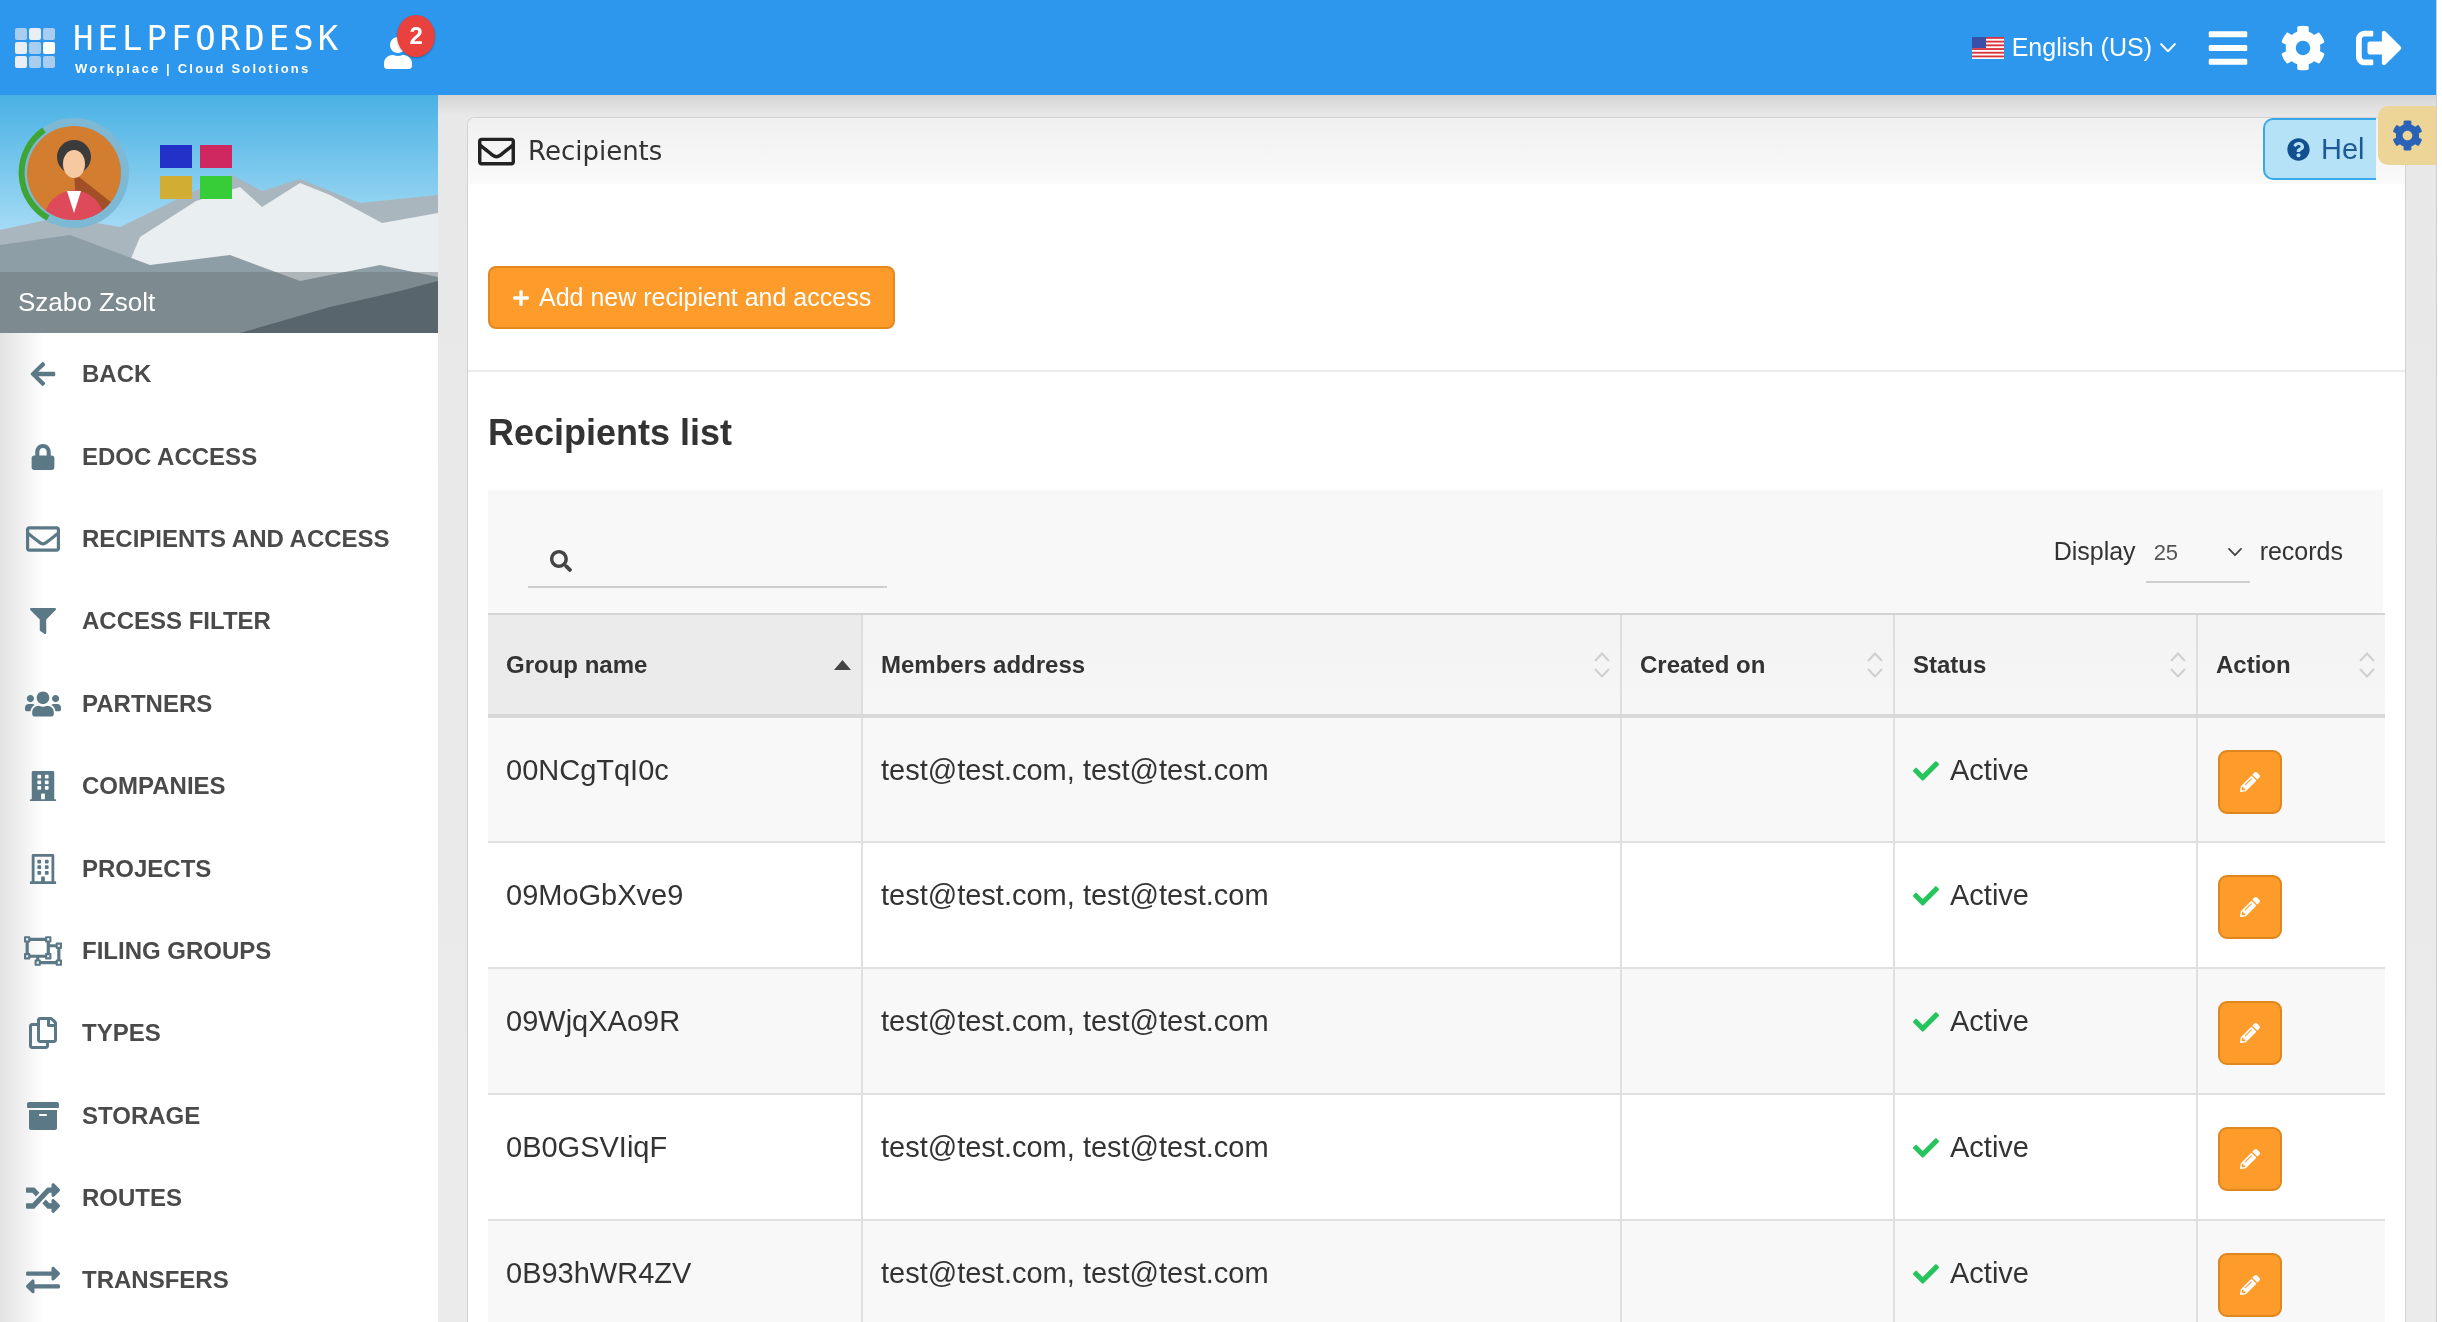 Image resolution: width=2442 pixels, height=1322 pixels. I want to click on records-label: records, so click(2301, 551).